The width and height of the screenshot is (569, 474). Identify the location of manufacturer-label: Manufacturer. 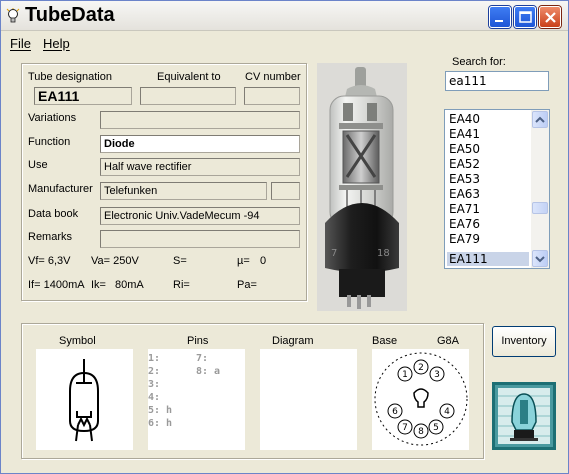
(60, 189).